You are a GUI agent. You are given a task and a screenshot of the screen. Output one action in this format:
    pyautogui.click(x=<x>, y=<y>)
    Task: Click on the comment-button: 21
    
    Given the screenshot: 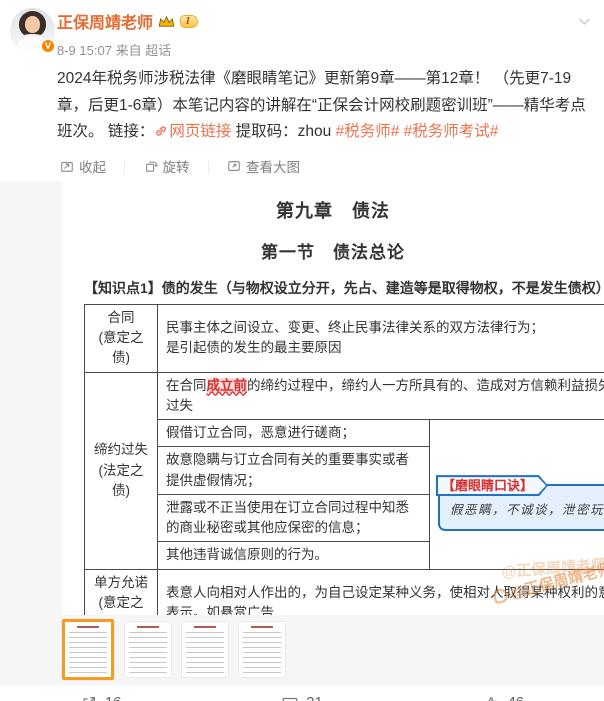 What is the action you would take?
    pyautogui.click(x=301, y=697)
    